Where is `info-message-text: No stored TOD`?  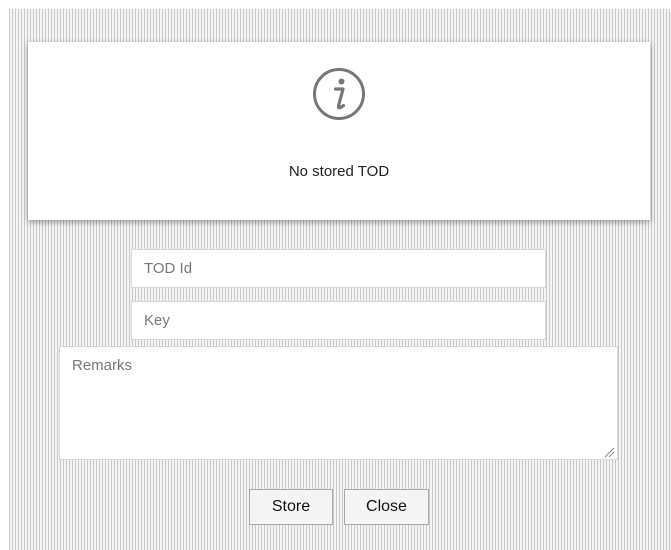 info-message-text: No stored TOD is located at coordinates (339, 171).